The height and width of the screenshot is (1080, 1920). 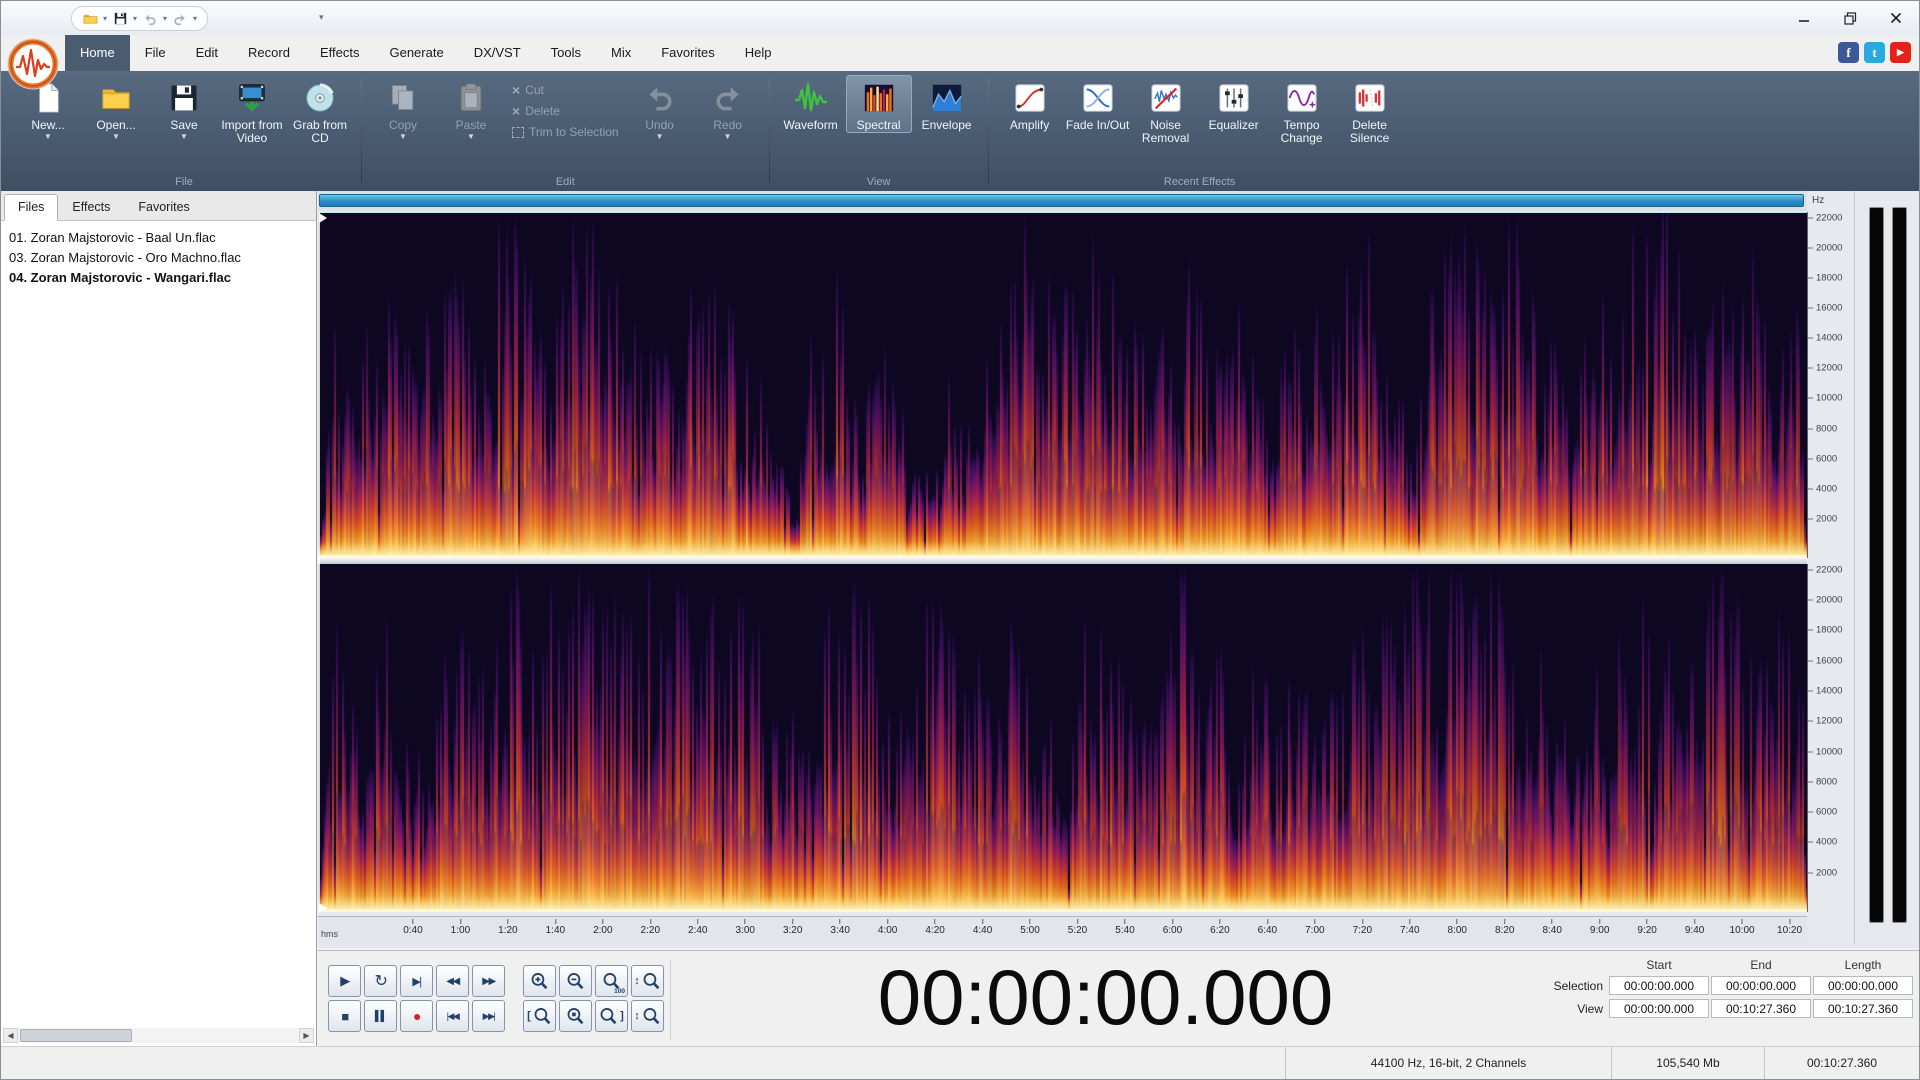 I want to click on minimize-button, so click(x=1804, y=18).